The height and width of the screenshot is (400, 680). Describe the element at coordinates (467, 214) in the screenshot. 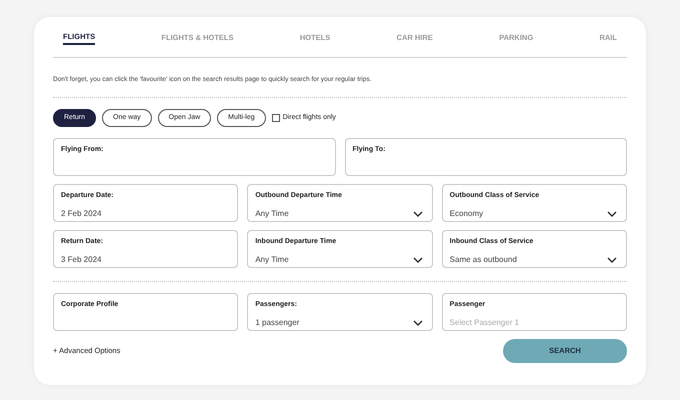

I see `field-value: Economy` at that location.